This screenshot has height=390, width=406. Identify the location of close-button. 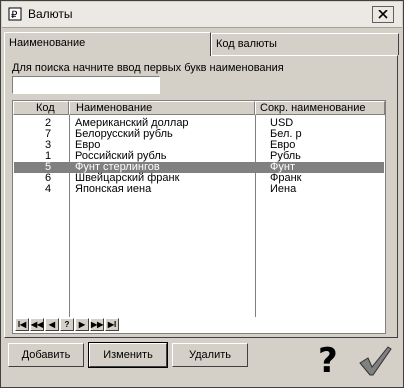
(383, 14).